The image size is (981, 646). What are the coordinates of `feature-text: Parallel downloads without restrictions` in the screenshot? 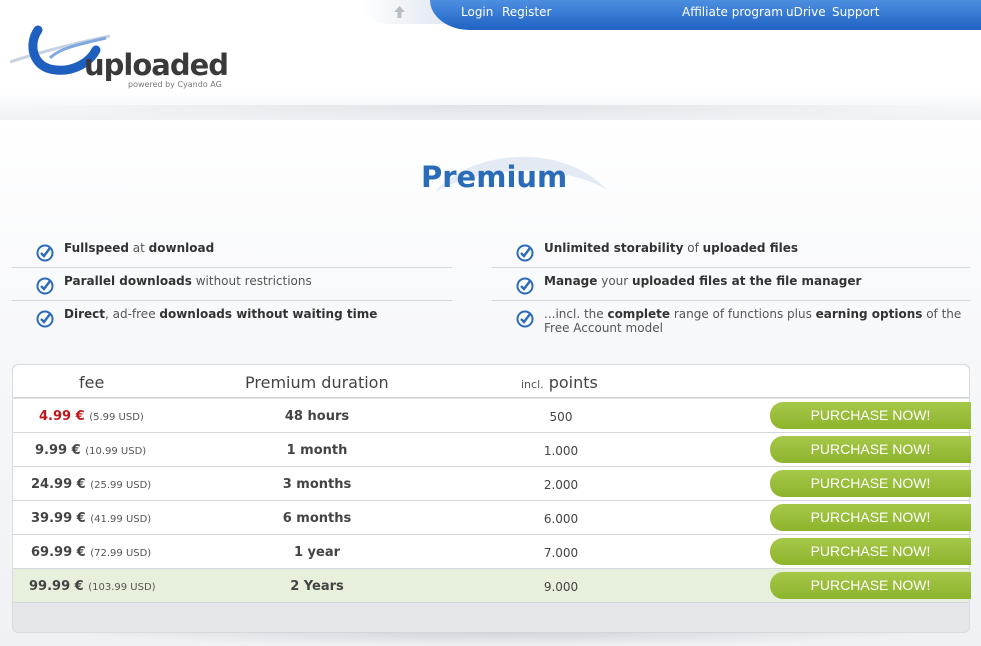 It's located at (188, 281).